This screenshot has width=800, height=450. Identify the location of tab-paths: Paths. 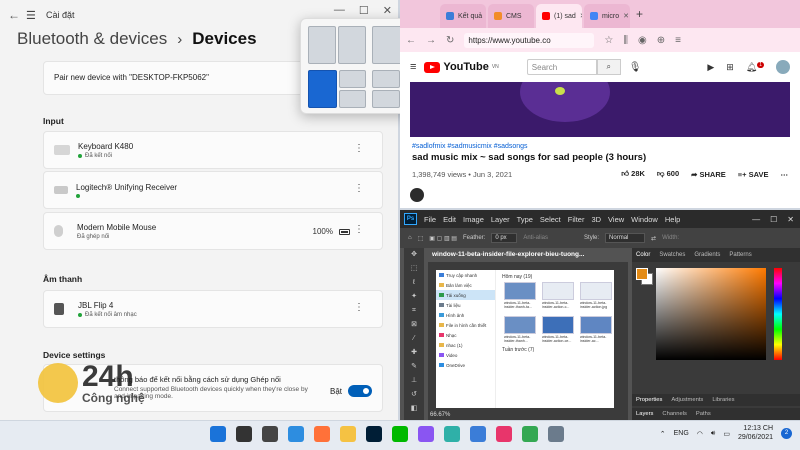
(703, 414).